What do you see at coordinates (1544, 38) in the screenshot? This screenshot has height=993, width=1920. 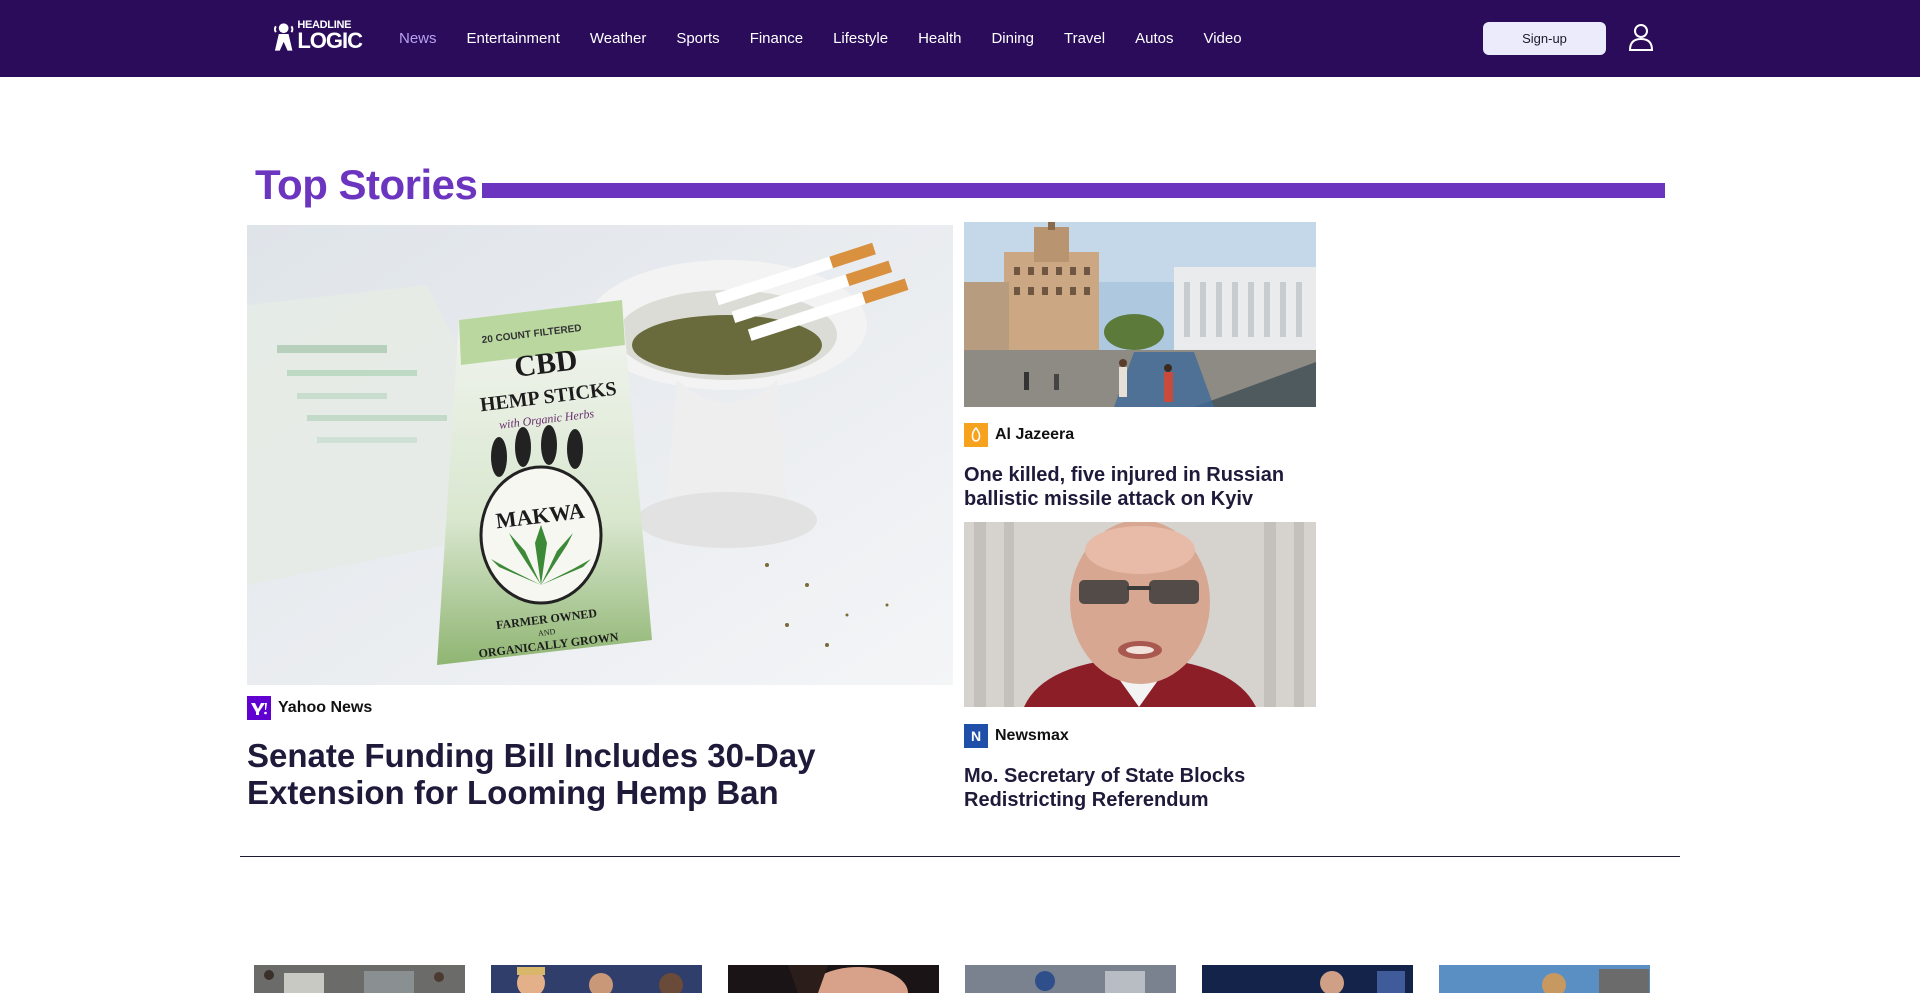 I see `signup-button: Sign-up` at bounding box center [1544, 38].